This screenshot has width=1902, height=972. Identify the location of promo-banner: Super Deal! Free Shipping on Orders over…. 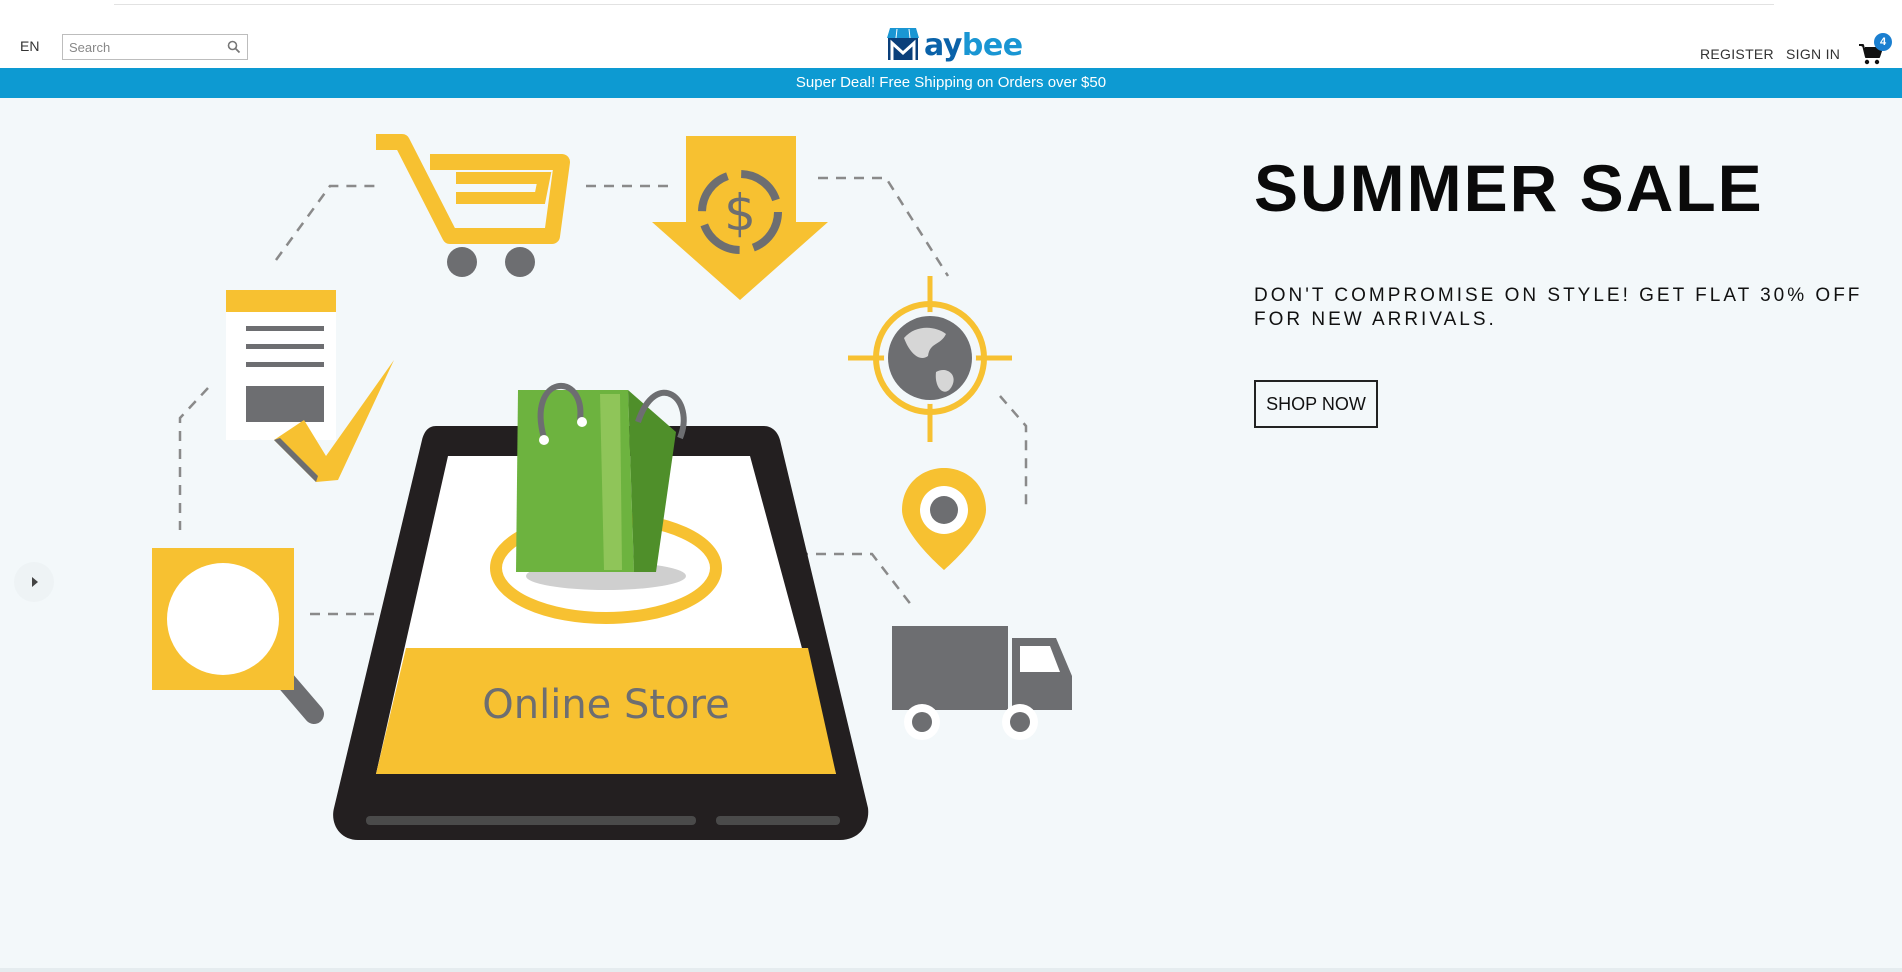
(951, 83).